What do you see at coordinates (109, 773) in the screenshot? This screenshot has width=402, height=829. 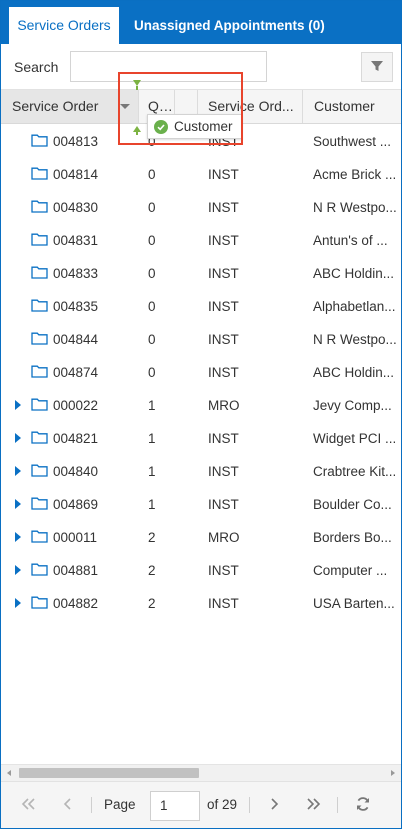 I see `scrollbar-thumb` at bounding box center [109, 773].